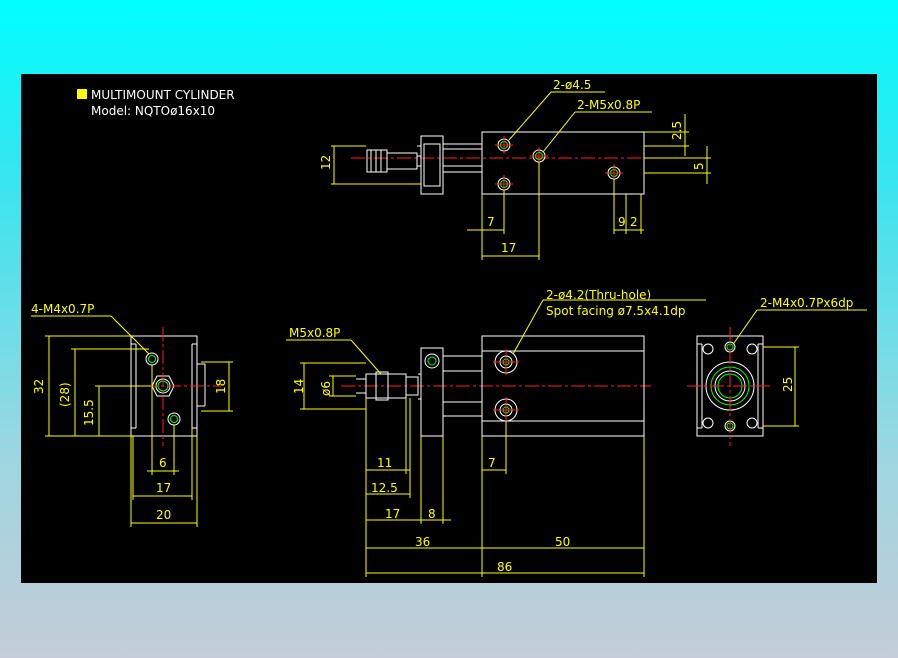 Image resolution: width=898 pixels, height=658 pixels. What do you see at coordinates (677, 130) in the screenshot?
I see `dim-top-2-5: 2.5` at bounding box center [677, 130].